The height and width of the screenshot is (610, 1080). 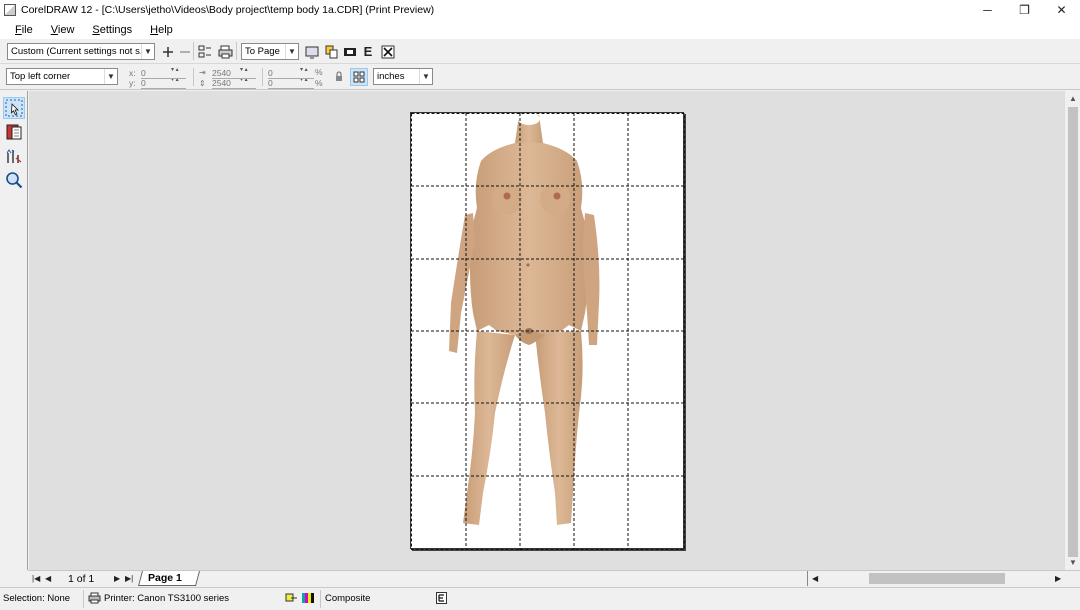 What do you see at coordinates (165, 578) in the screenshot?
I see `page-tab-label: Page 1` at bounding box center [165, 578].